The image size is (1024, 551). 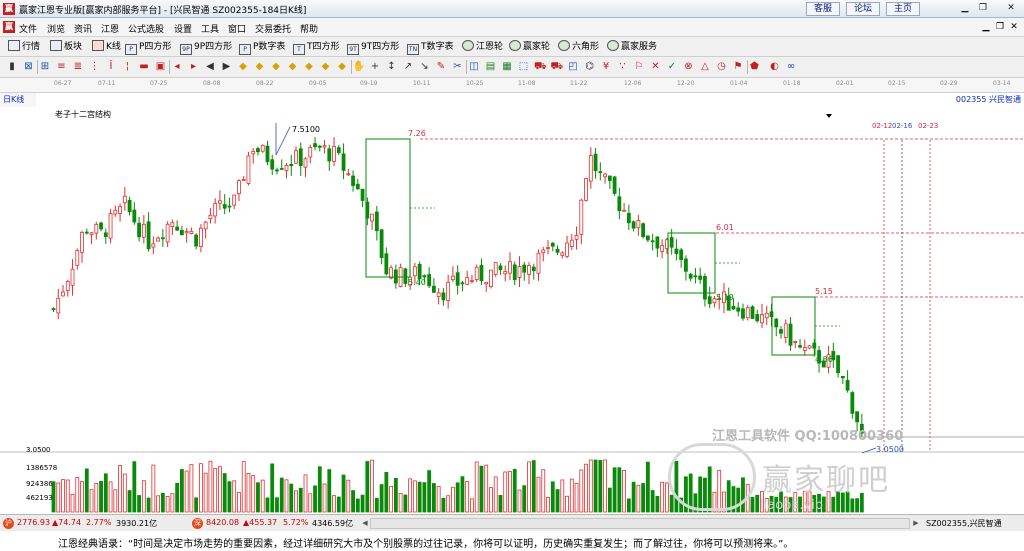 I want to click on nav-gann-wheel: 江恩轮, so click(x=482, y=47).